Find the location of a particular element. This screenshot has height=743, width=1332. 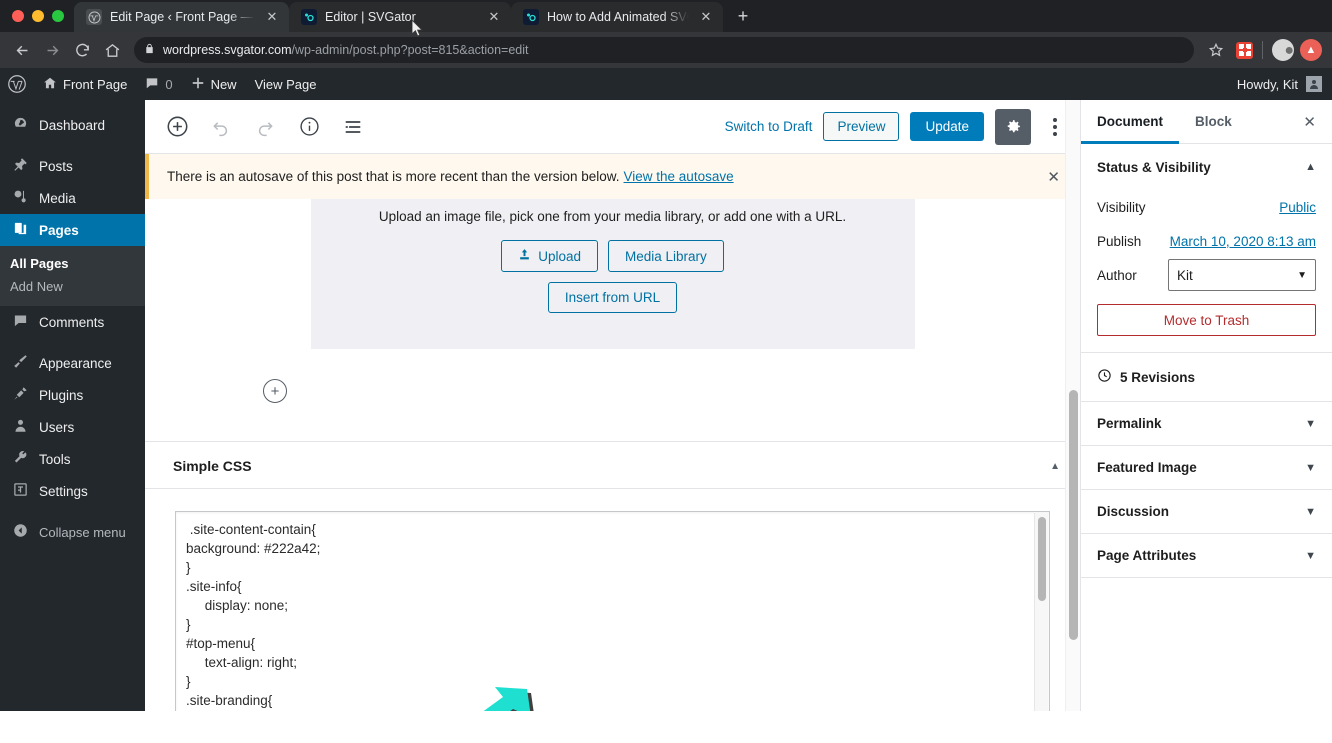

undo-icon is located at coordinates (221, 127).